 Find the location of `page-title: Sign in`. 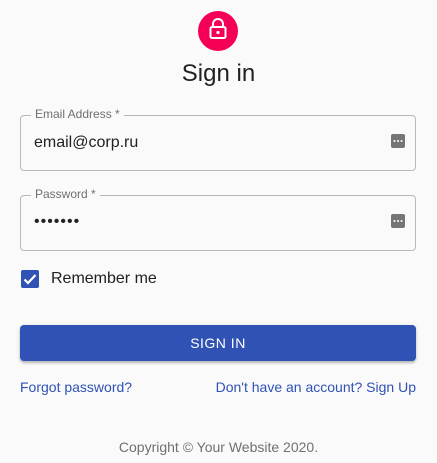

page-title: Sign in is located at coordinates (218, 73).